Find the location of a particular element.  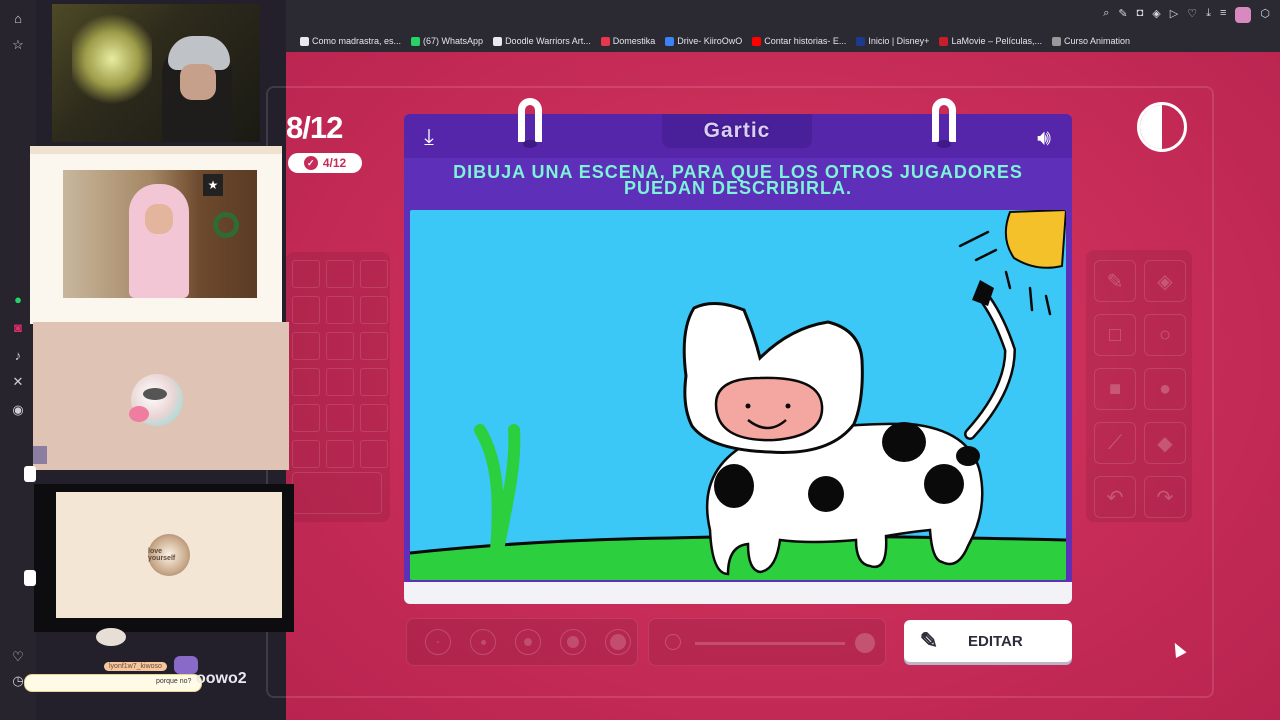

cow-snout is located at coordinates (769, 409).